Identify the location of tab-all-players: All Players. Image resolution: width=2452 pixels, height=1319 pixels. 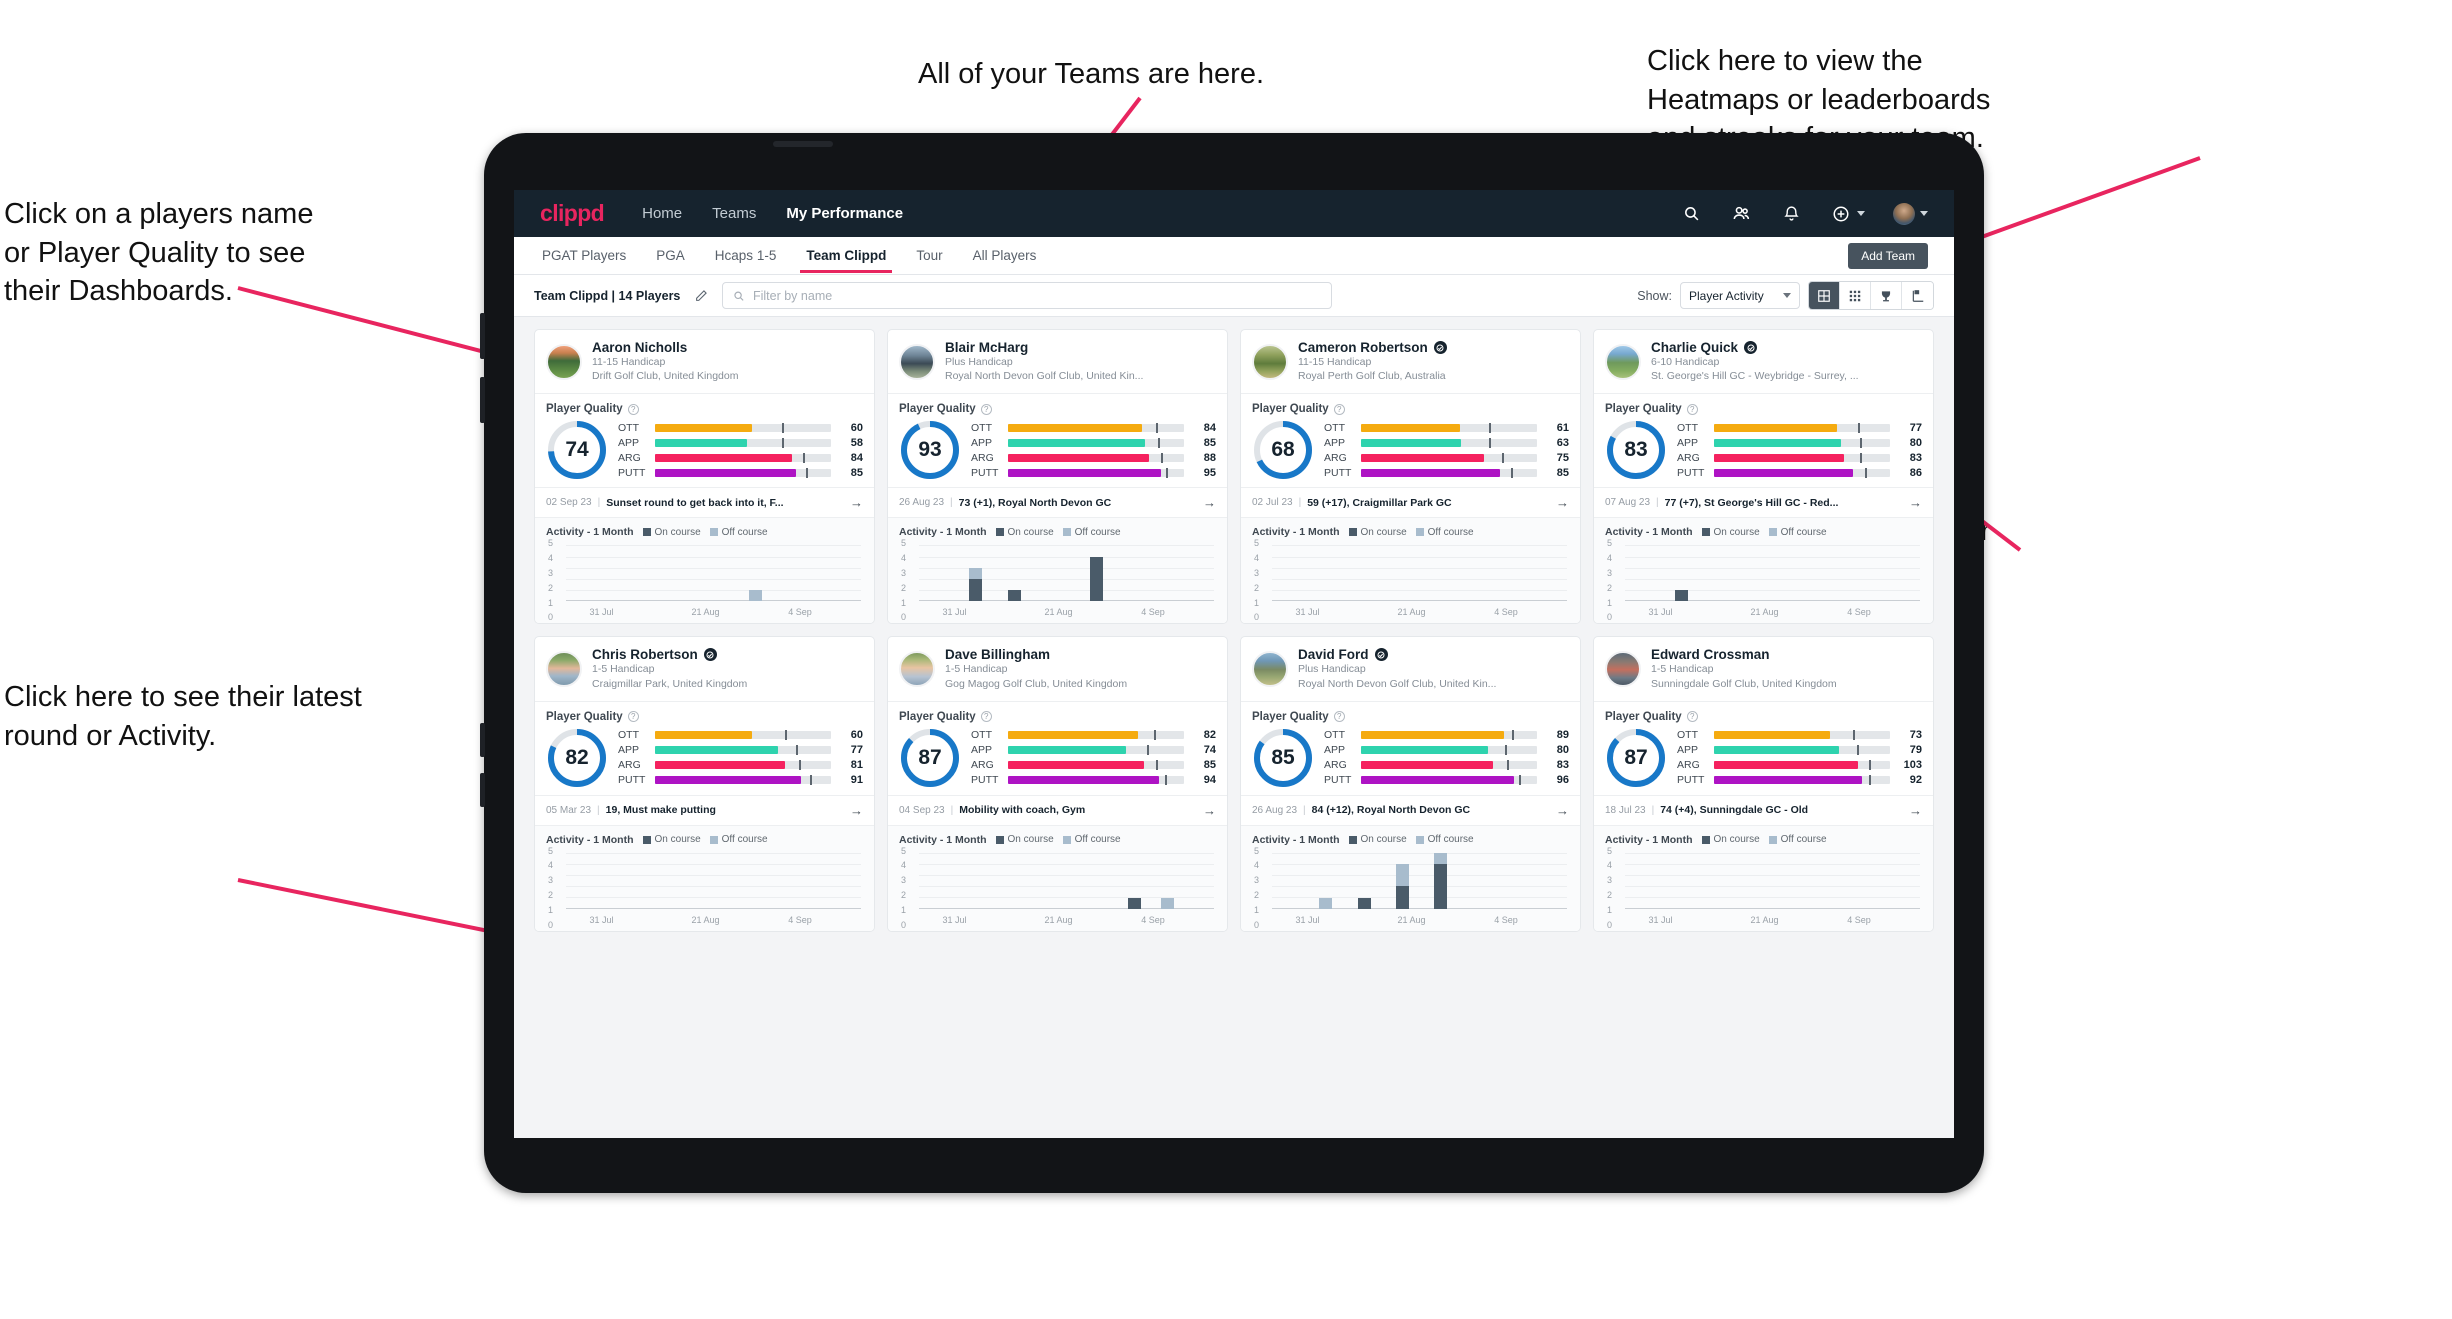
(1005, 255).